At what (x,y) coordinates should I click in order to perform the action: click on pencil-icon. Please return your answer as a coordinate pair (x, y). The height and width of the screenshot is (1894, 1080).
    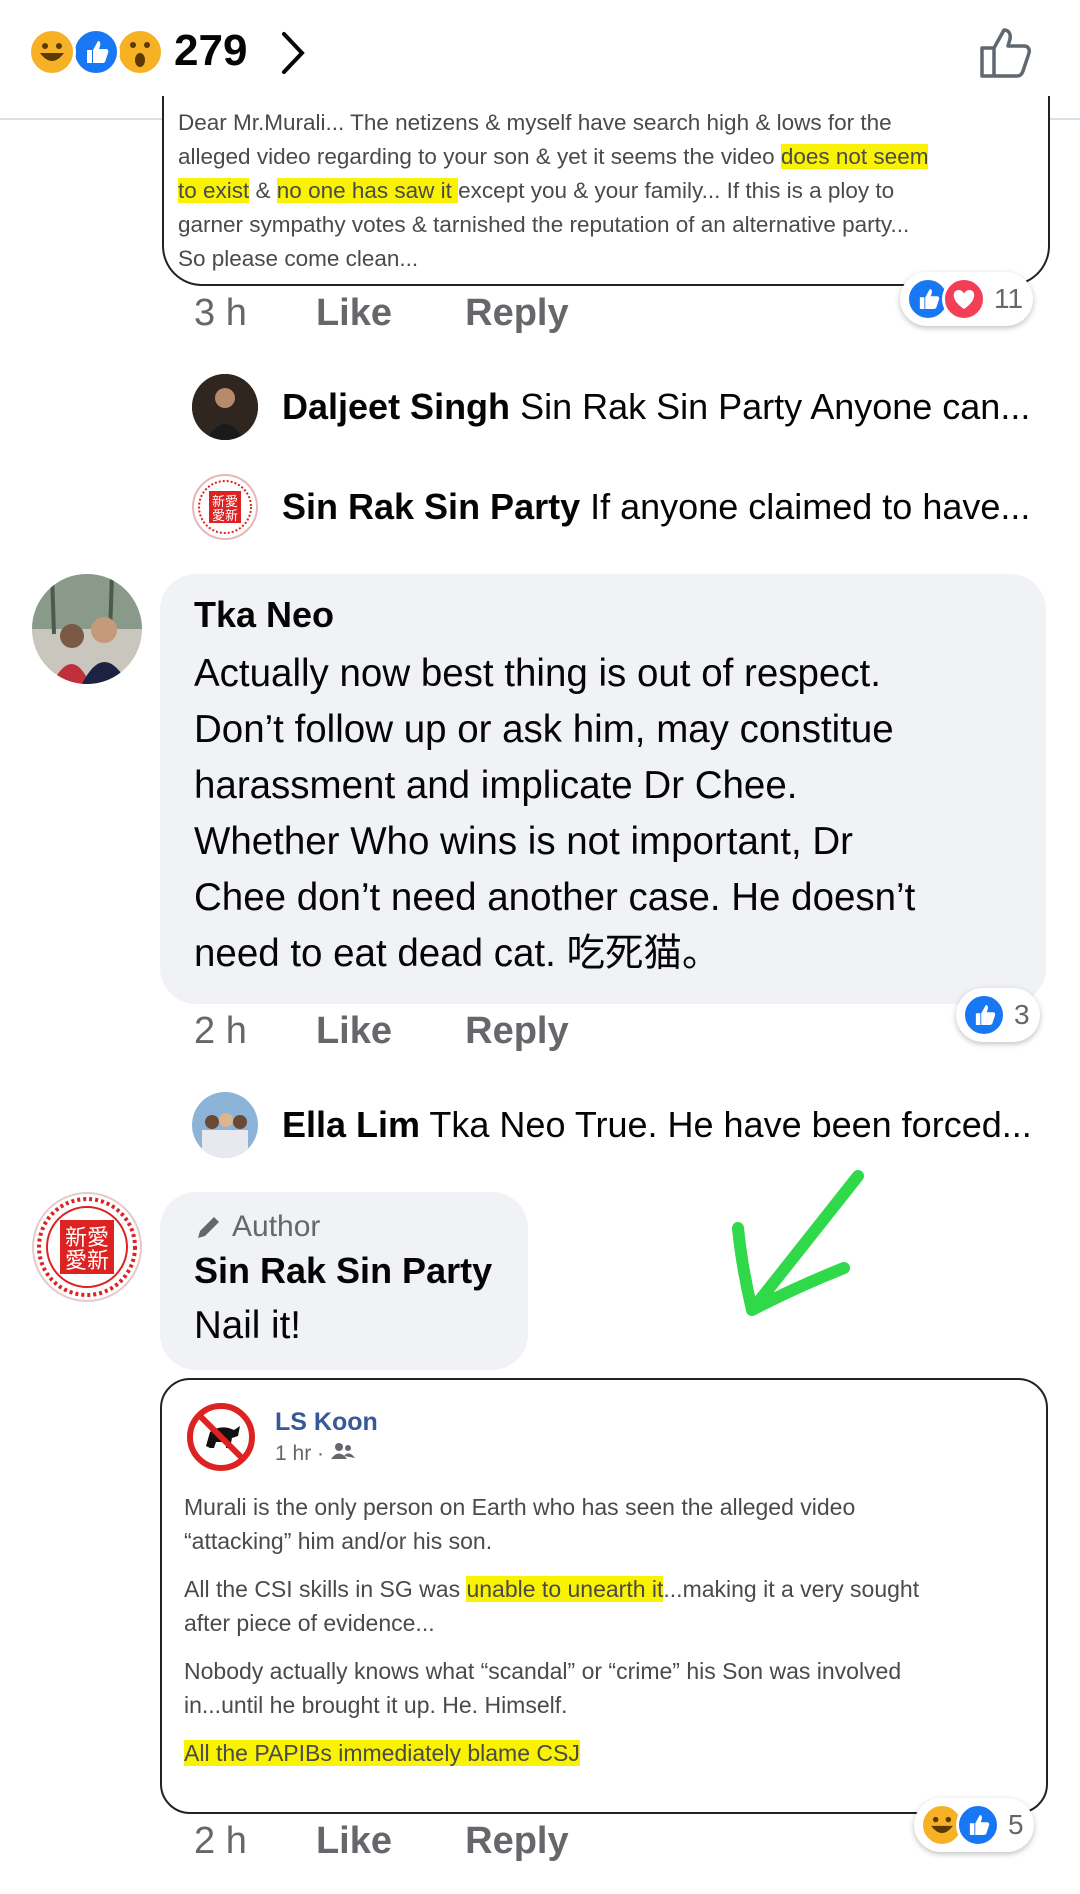
    Looking at the image, I should click on (208, 1227).